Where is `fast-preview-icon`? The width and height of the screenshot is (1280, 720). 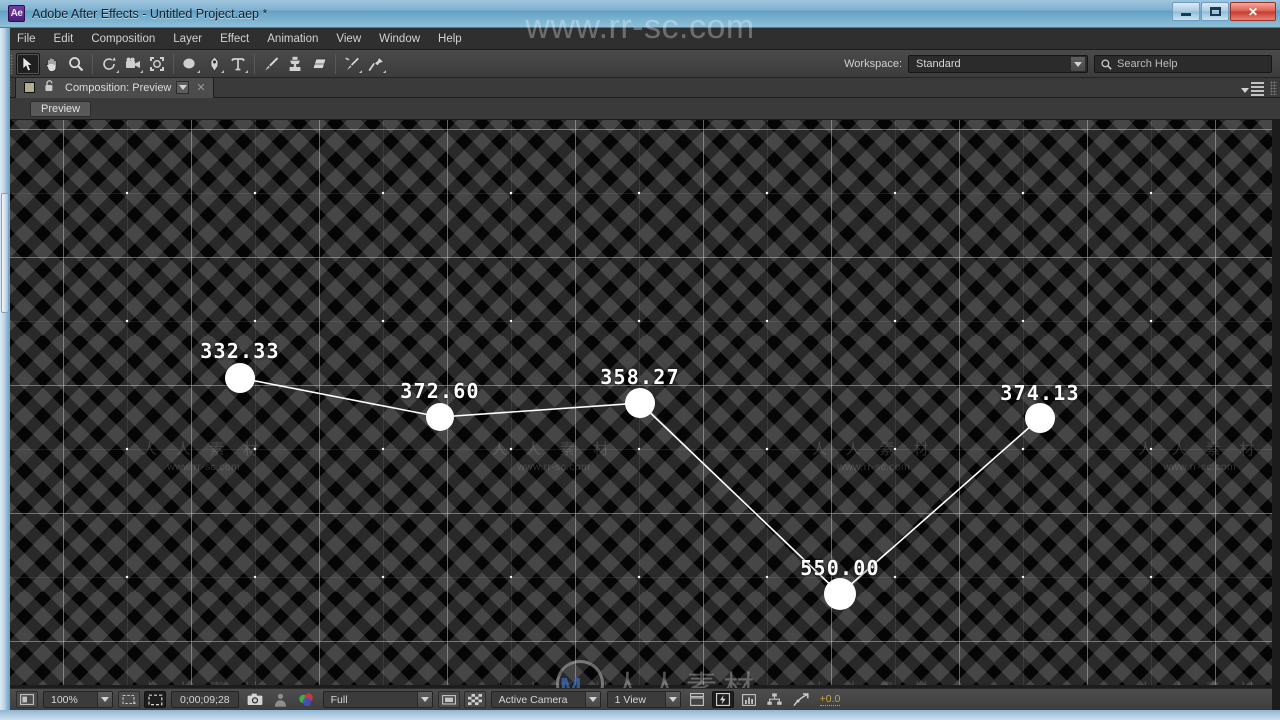
fast-preview-icon is located at coordinates (722, 699).